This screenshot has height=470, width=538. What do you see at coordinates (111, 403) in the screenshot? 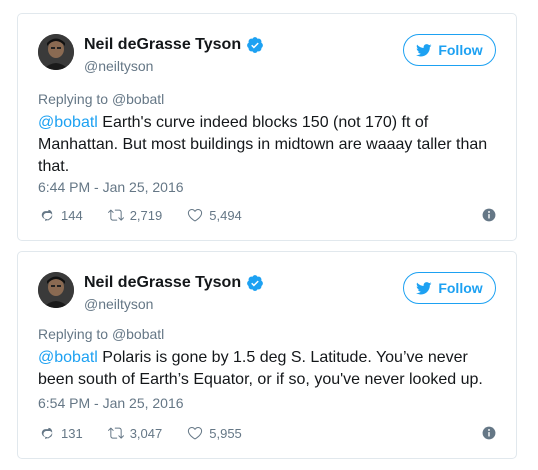
I see `timestamp: 6:54 PM - Jan 25, 2016` at bounding box center [111, 403].